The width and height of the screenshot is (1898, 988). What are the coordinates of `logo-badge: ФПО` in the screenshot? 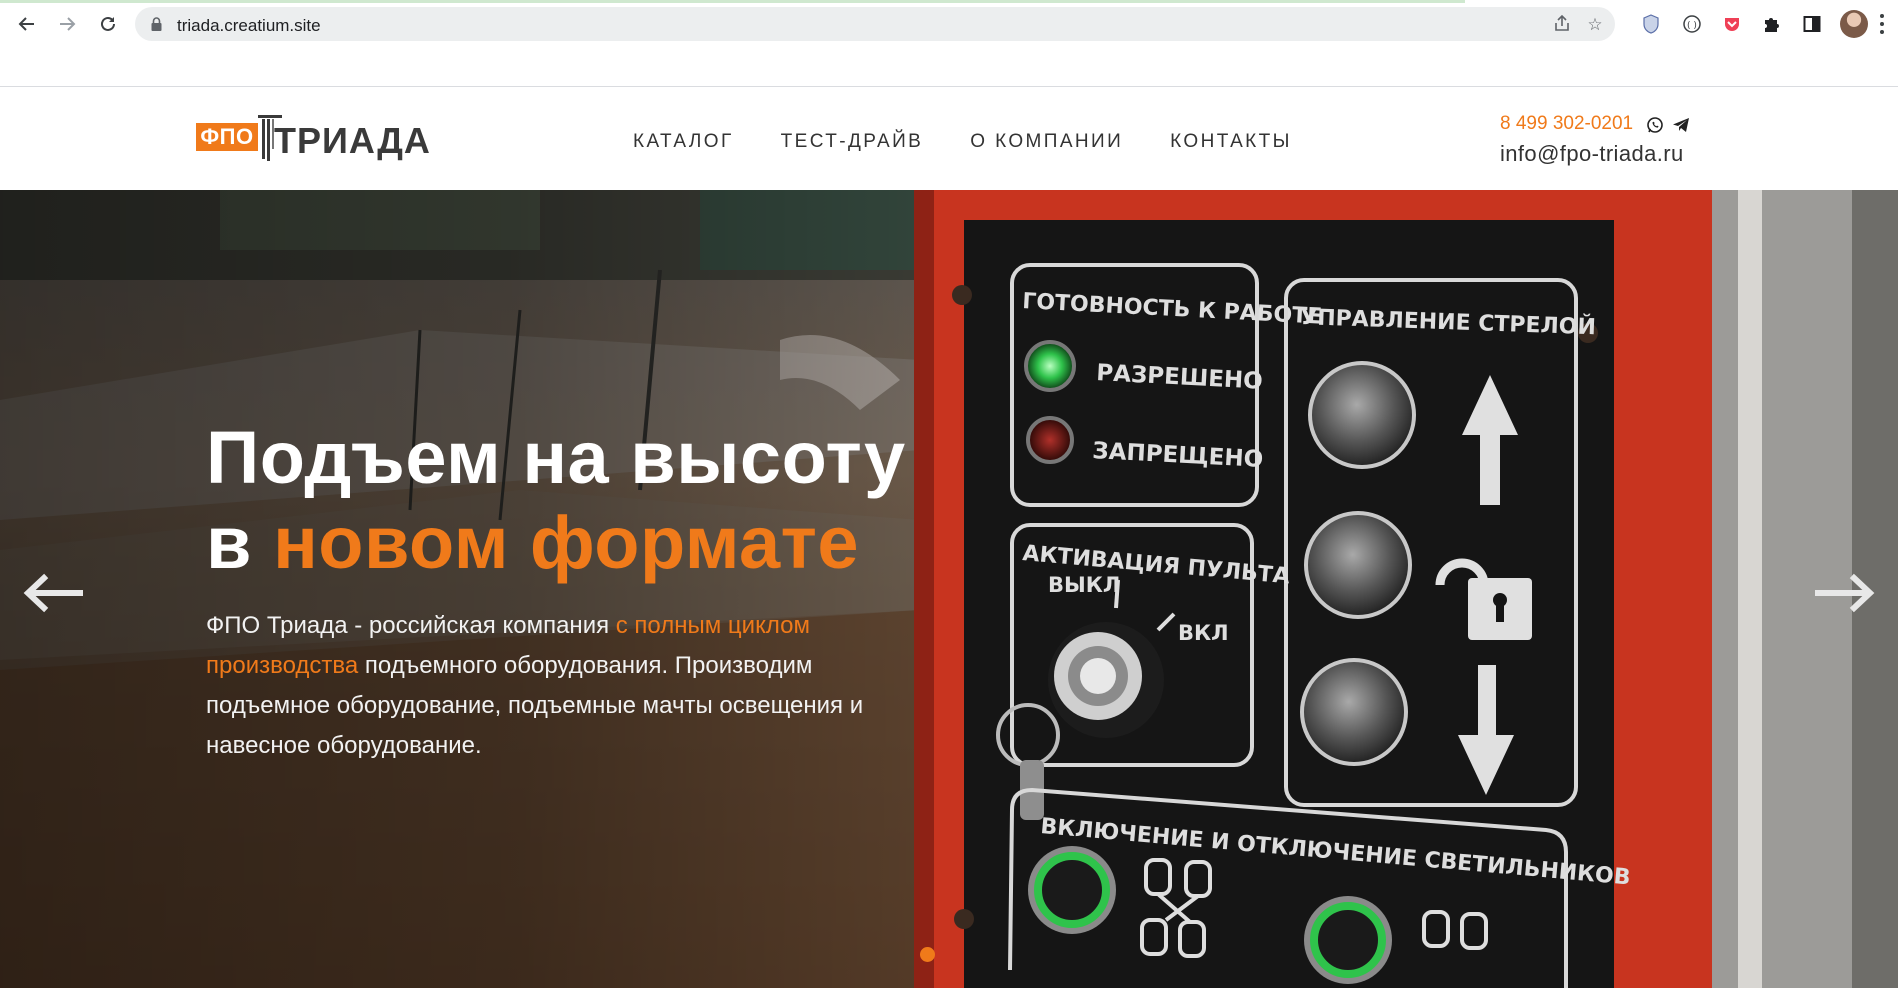 It's located at (227, 137).